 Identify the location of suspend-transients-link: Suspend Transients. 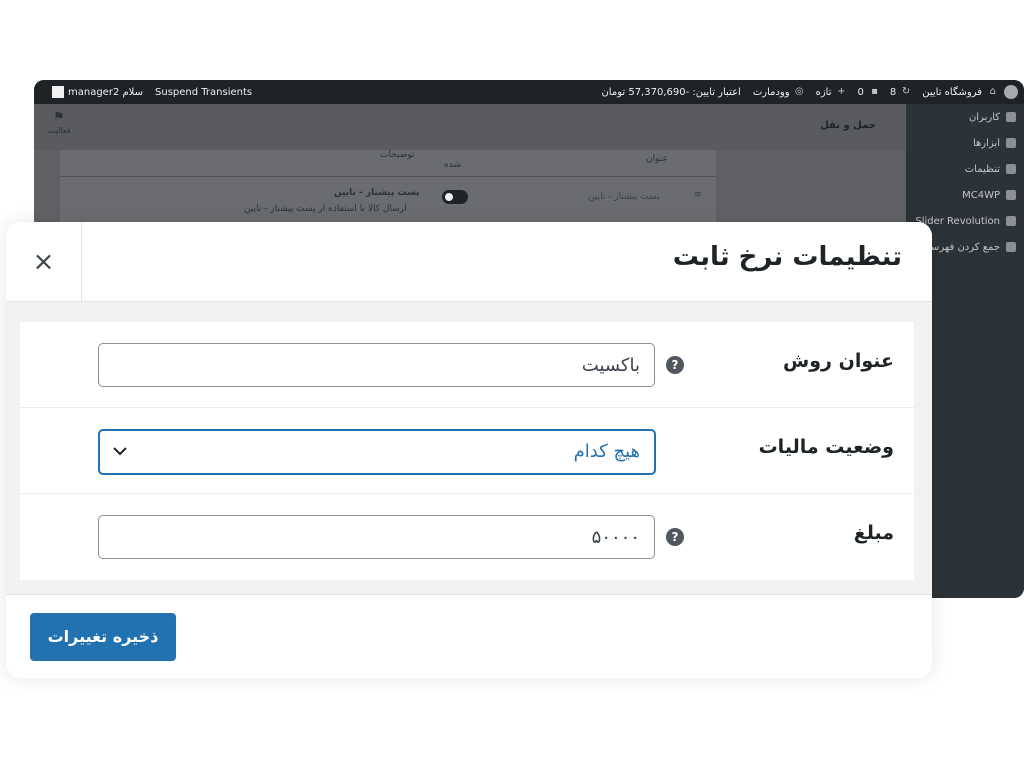
(203, 92).